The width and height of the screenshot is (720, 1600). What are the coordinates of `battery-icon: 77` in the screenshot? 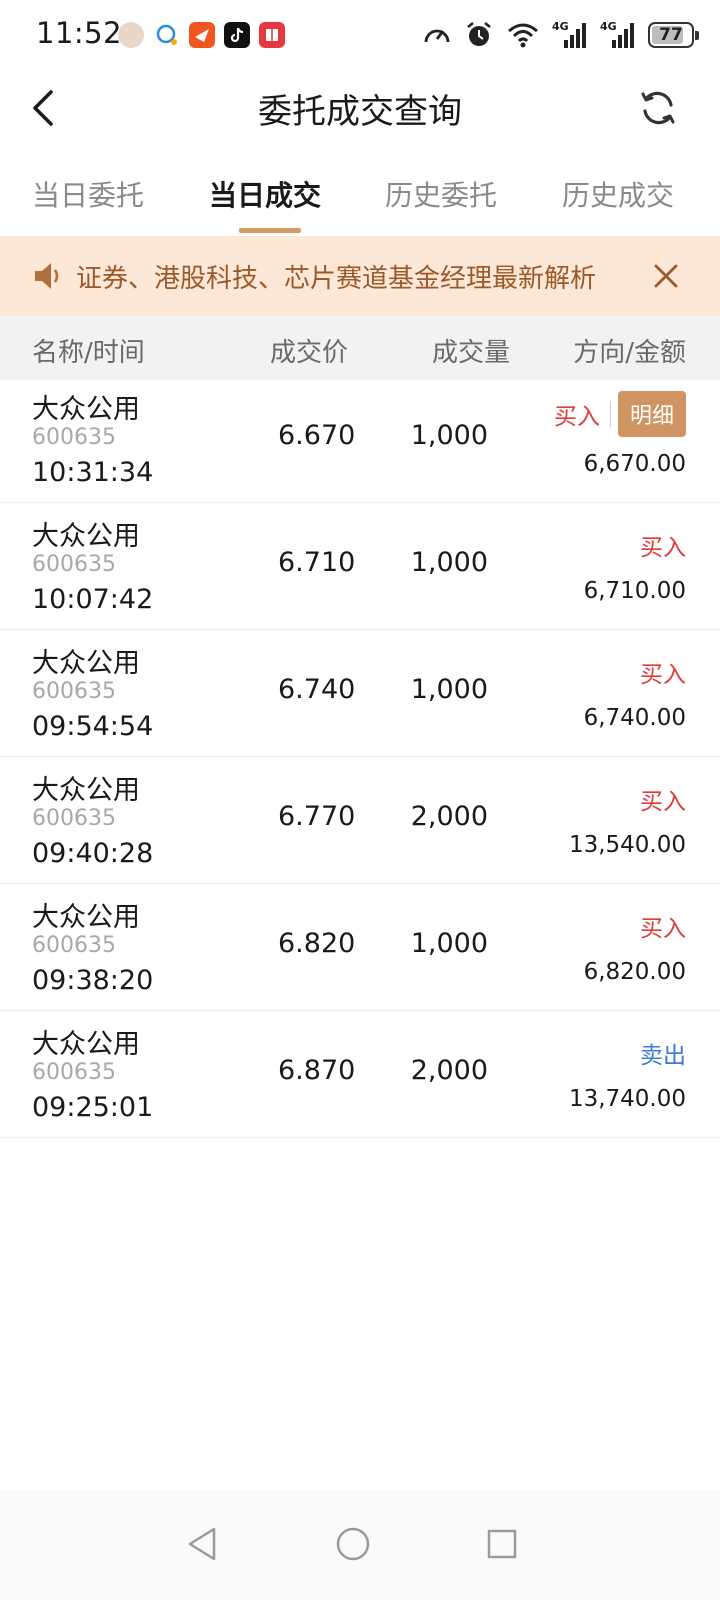 It's located at (673, 35).